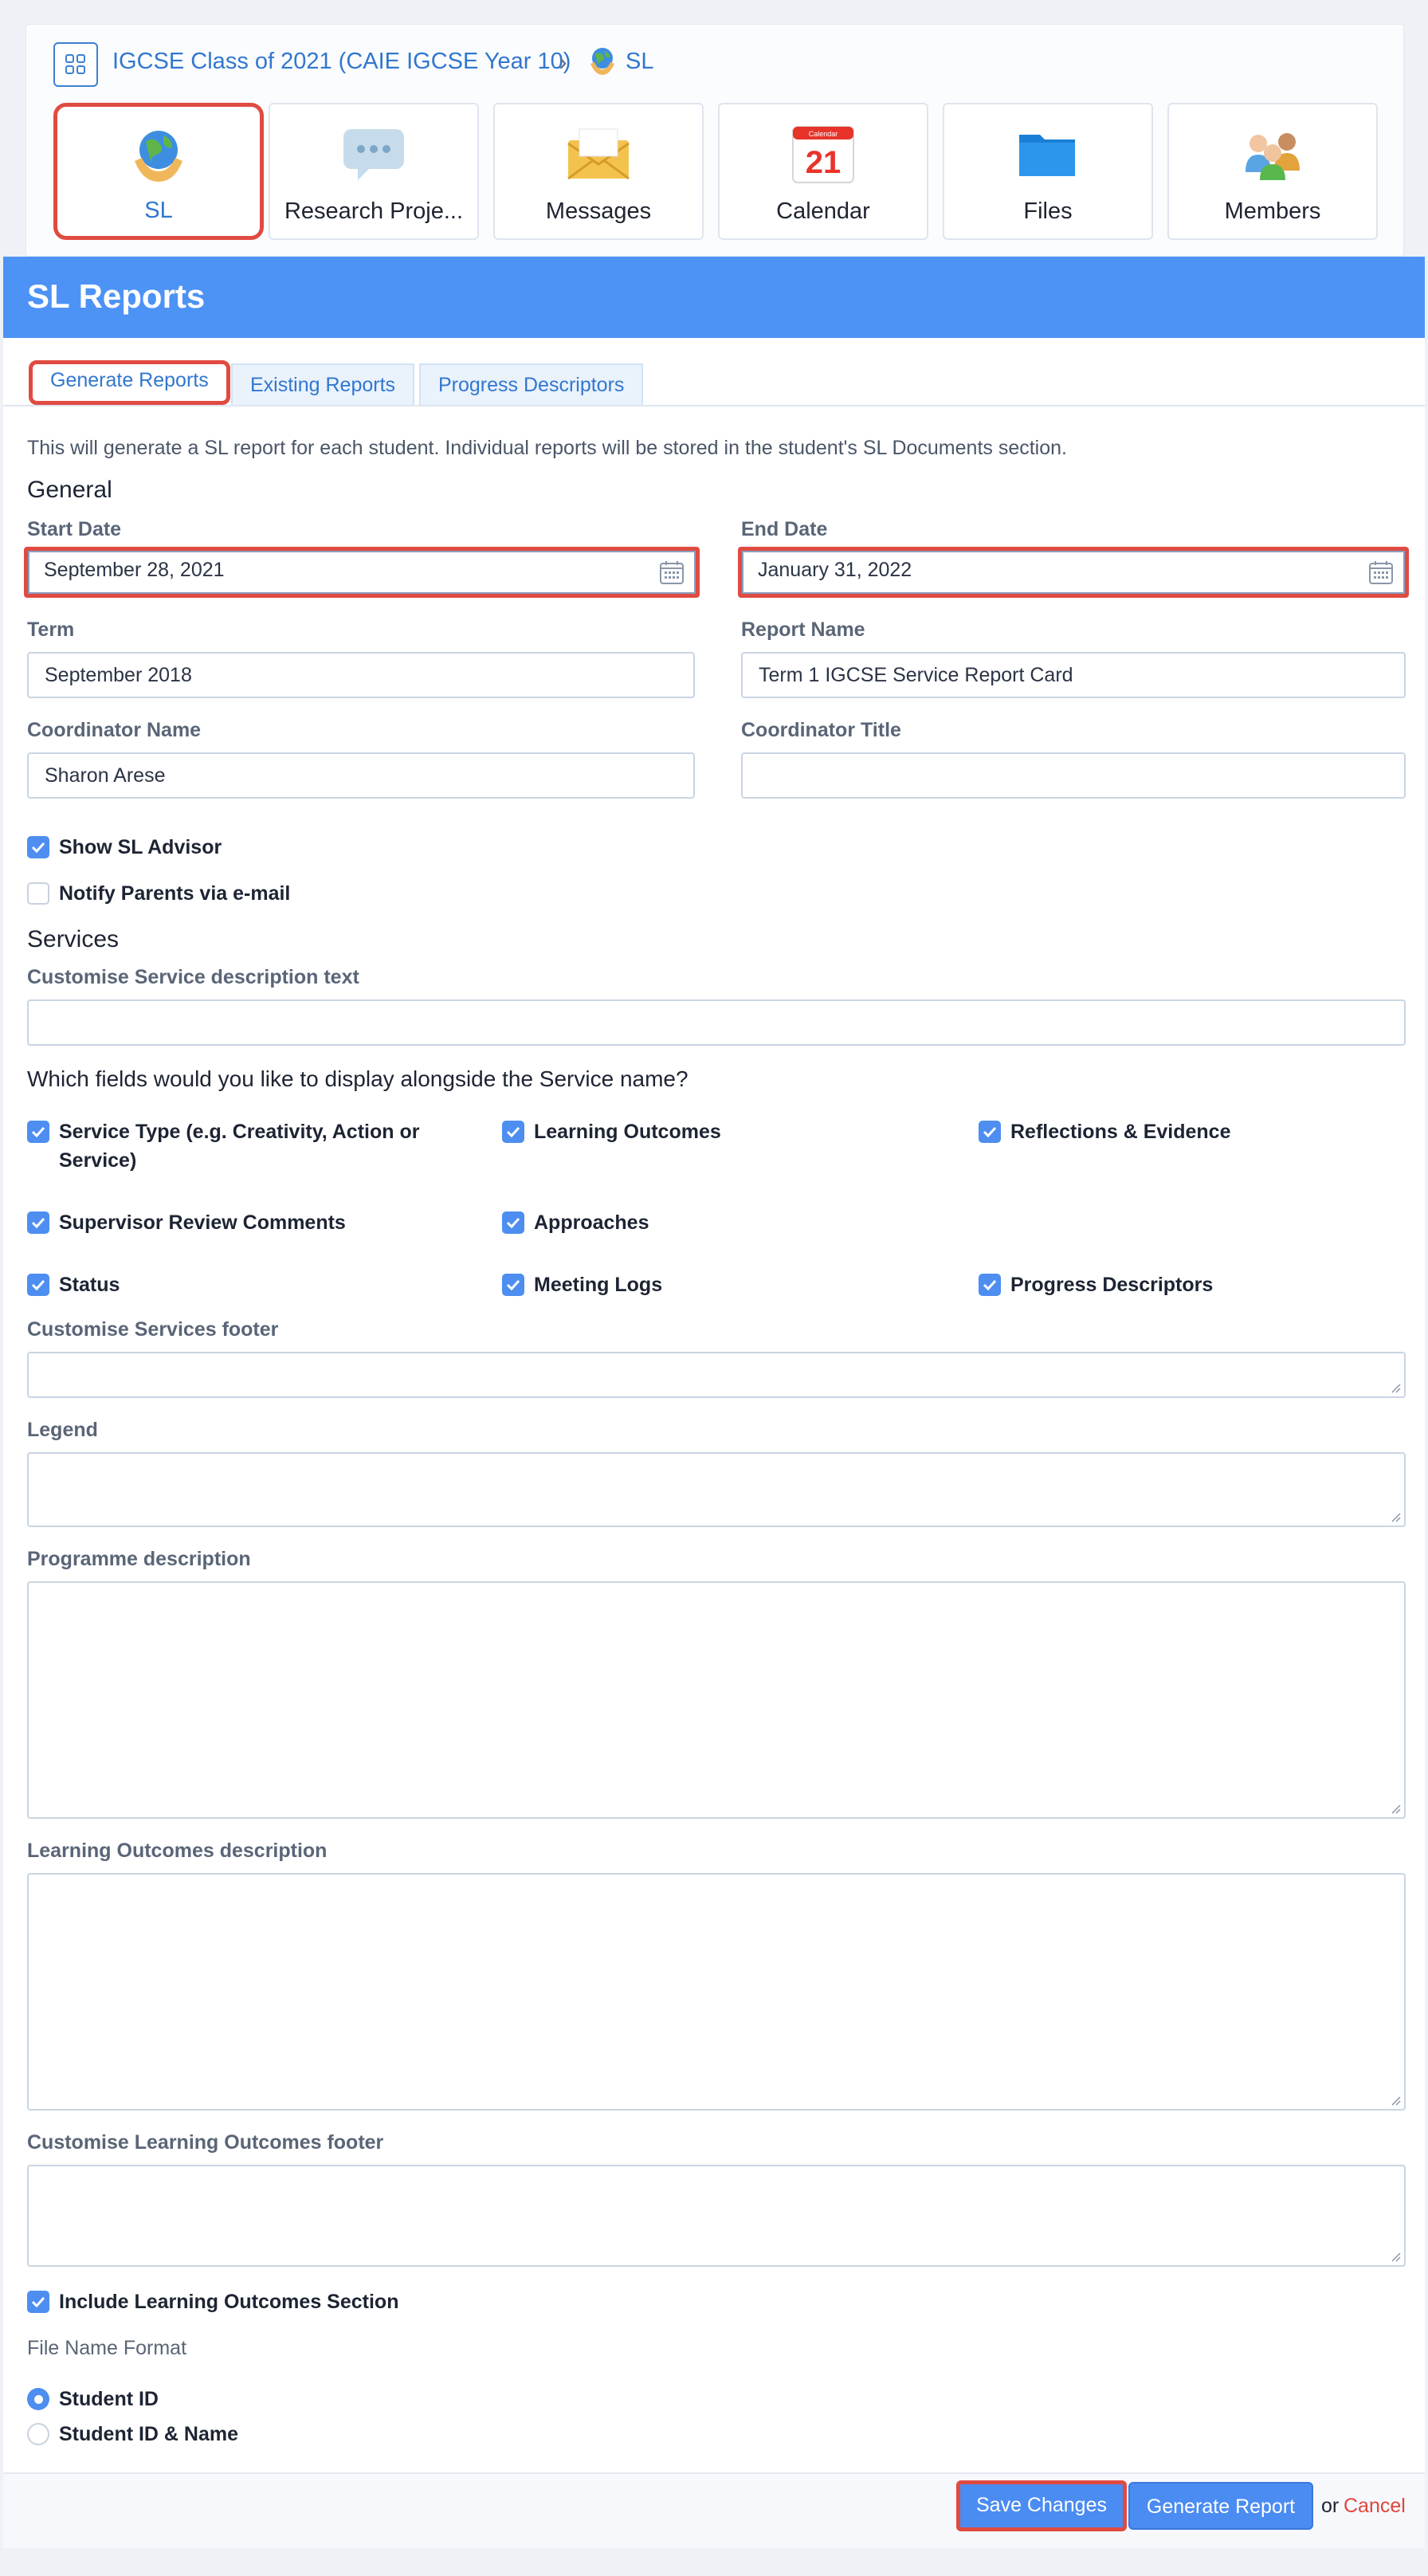  Describe the element at coordinates (205, 2142) in the screenshot. I see `lo-footer-label: Customise Learning Outcomes footer` at that location.